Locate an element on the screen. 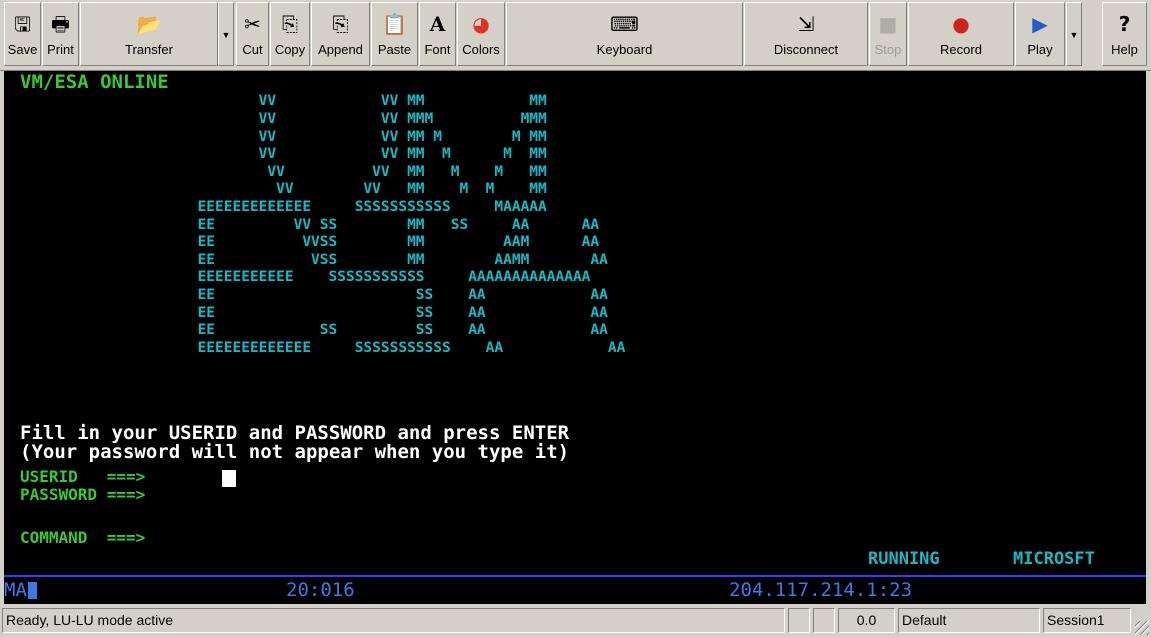 The height and width of the screenshot is (637, 1151). operator-info-area: MA 20:016 204.117.214.1:23 is located at coordinates (575, 590).